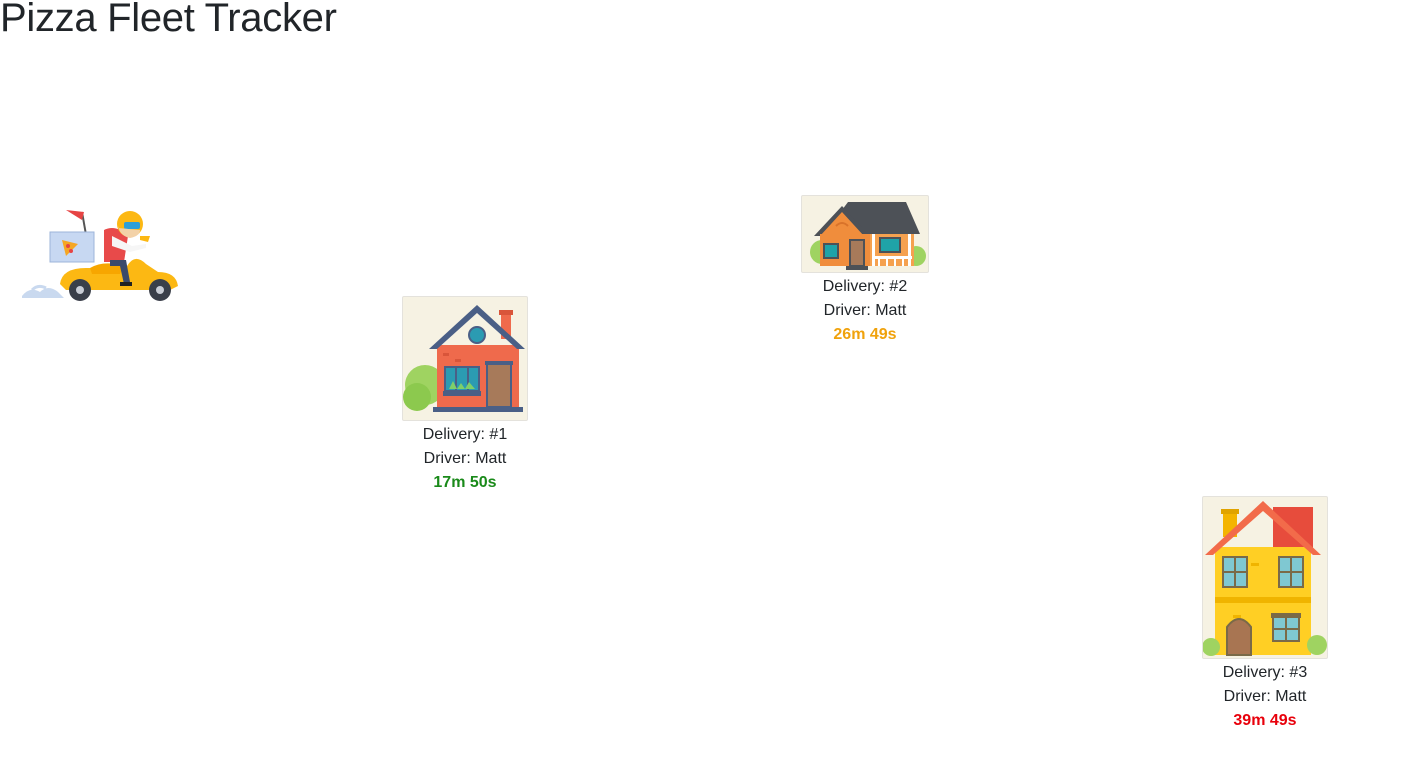 The height and width of the screenshot is (782, 1401). I want to click on delivery-eta: 26m 49s, so click(865, 334).